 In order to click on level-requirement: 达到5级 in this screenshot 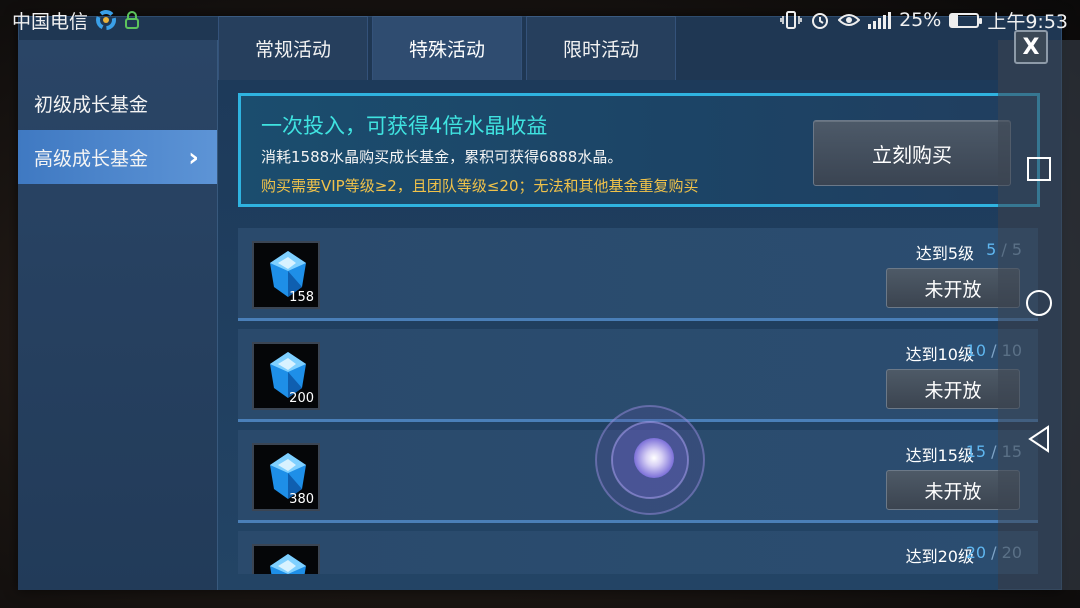, I will do `click(944, 253)`.